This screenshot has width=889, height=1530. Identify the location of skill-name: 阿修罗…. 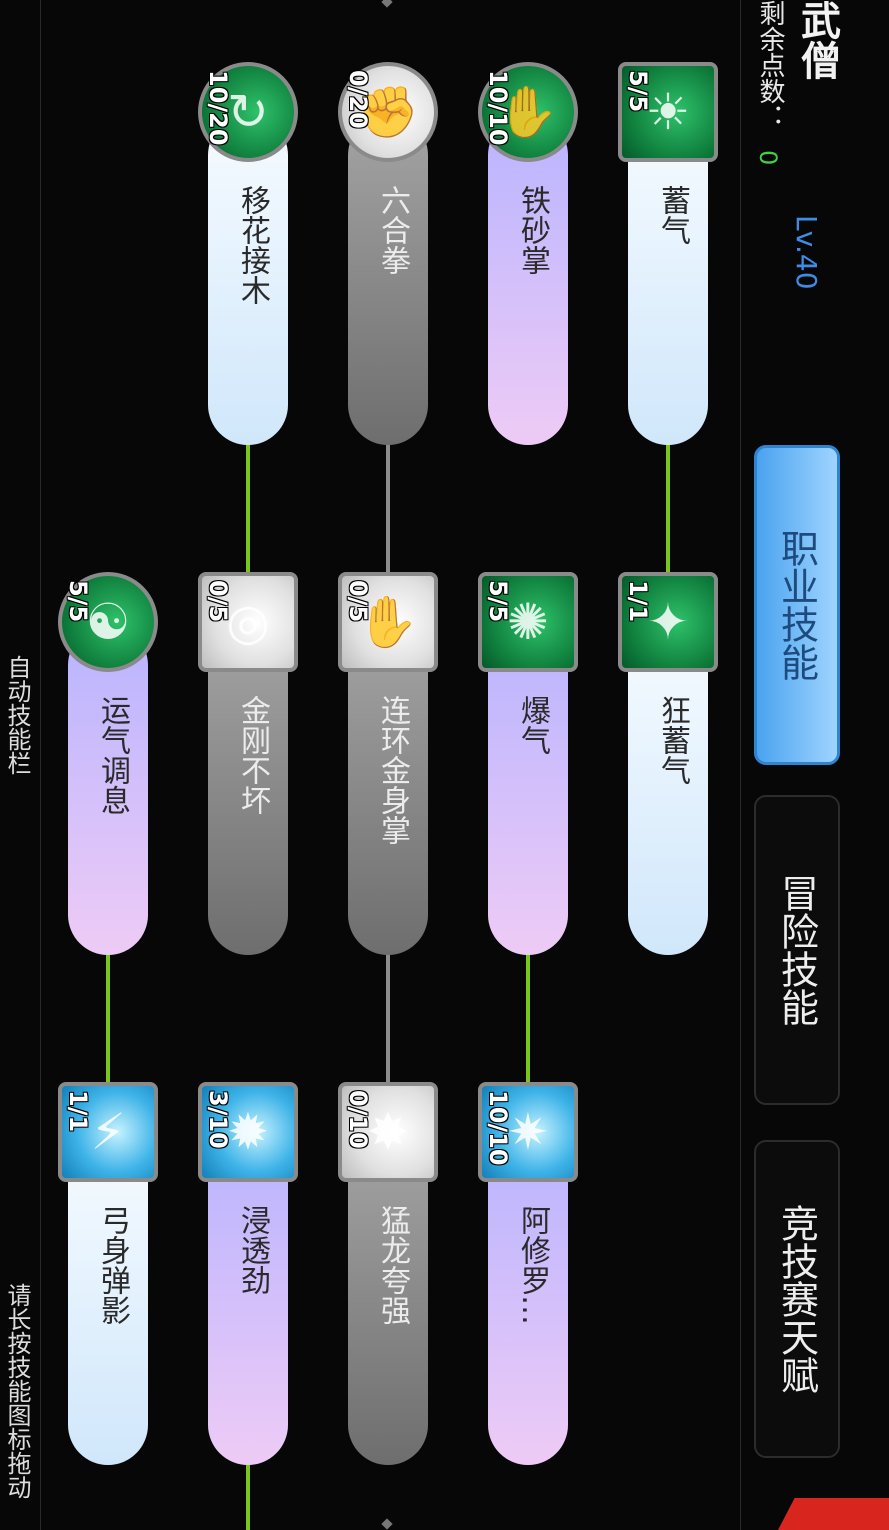
(532, 1265).